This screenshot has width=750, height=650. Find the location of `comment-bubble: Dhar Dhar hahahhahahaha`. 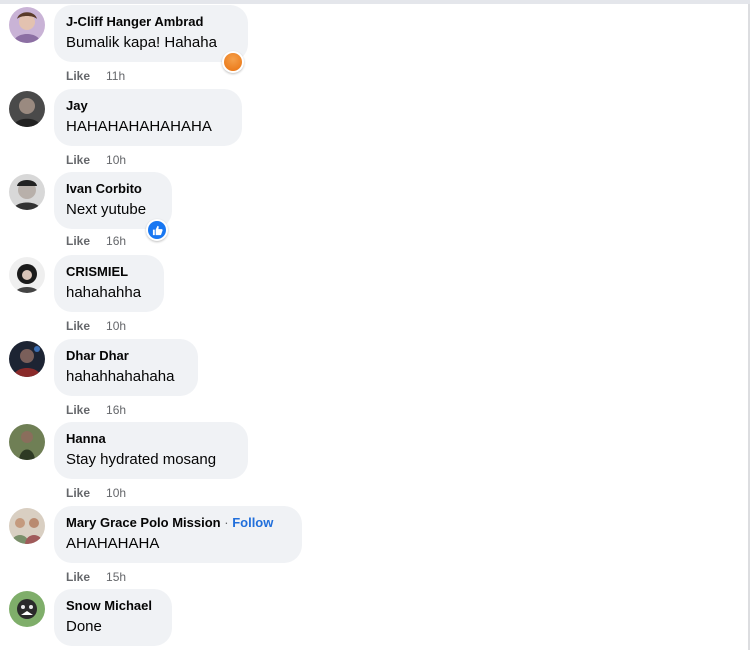

comment-bubble: Dhar Dhar hahahhahahaha is located at coordinates (126, 367).